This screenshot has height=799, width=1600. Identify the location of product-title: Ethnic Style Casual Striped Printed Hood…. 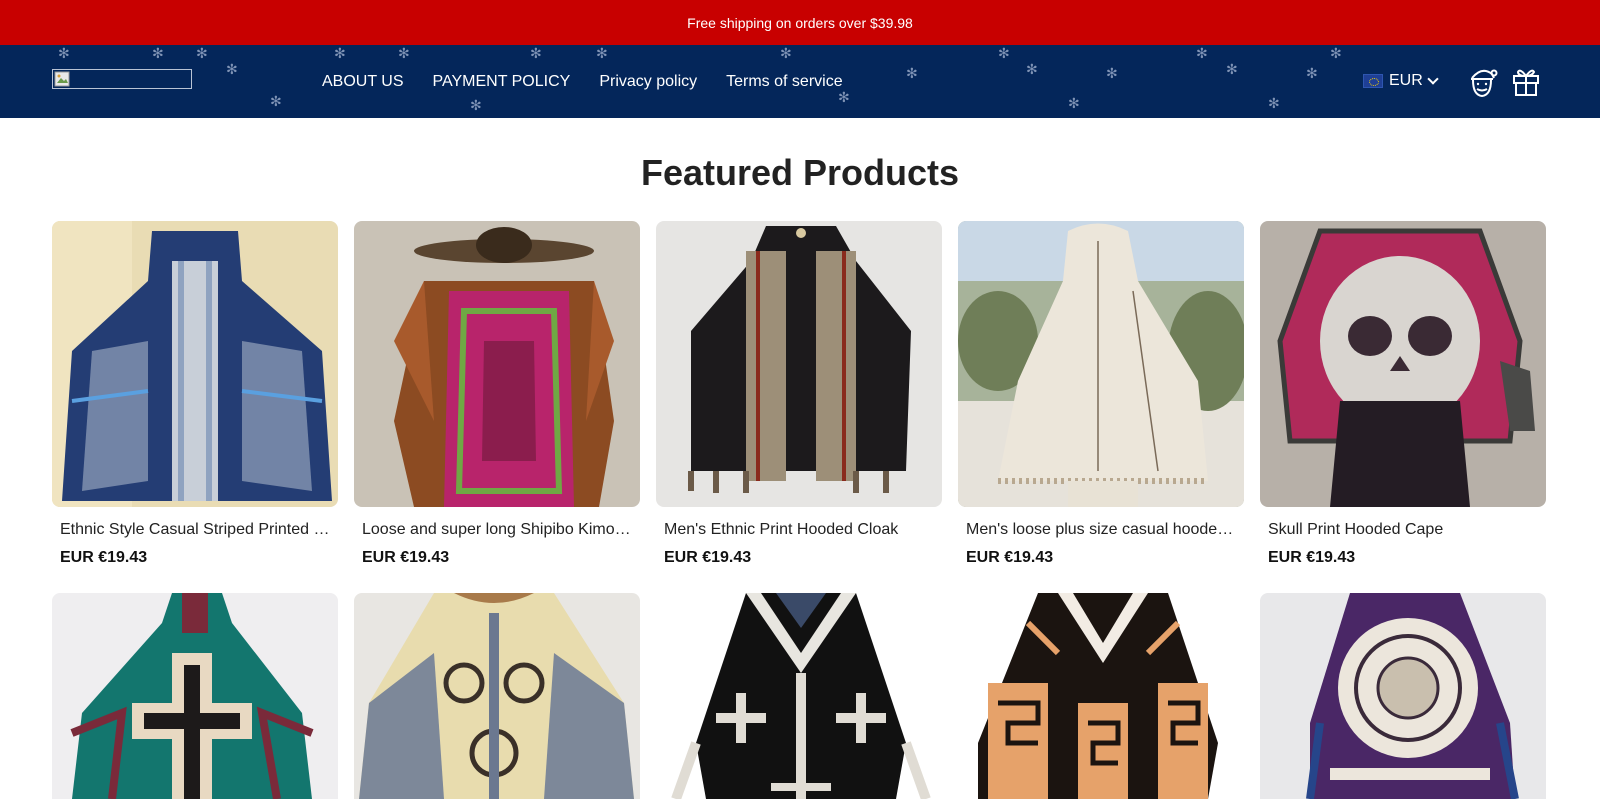
(195, 530).